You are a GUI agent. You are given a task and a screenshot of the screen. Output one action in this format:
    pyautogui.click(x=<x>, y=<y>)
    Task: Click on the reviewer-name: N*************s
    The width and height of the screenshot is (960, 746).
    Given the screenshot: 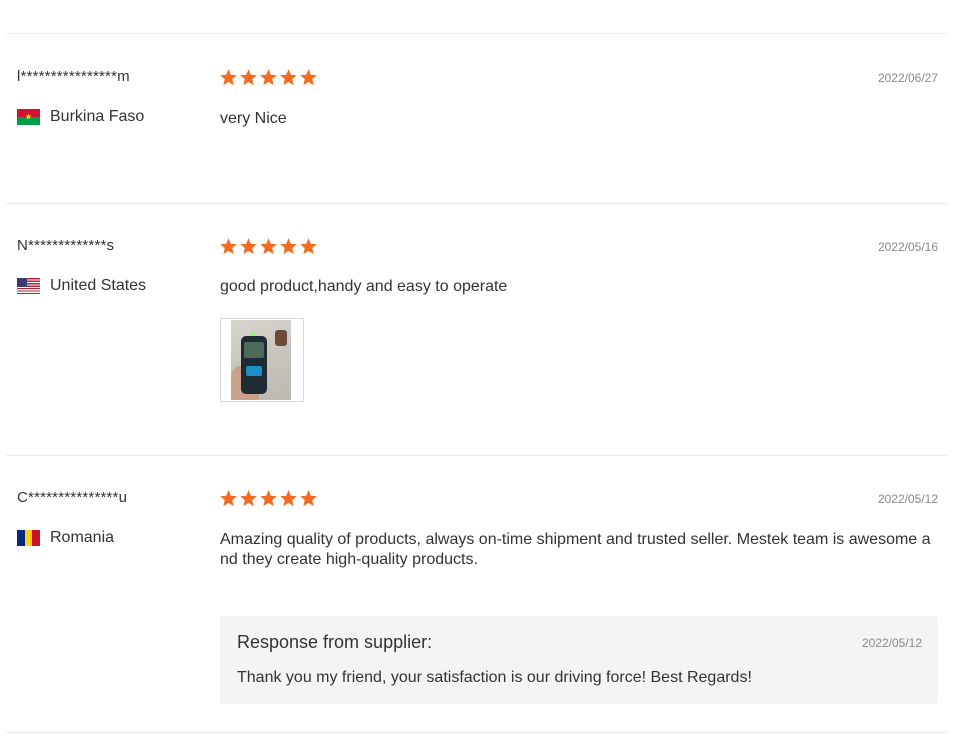 What is the action you would take?
    pyautogui.click(x=66, y=245)
    